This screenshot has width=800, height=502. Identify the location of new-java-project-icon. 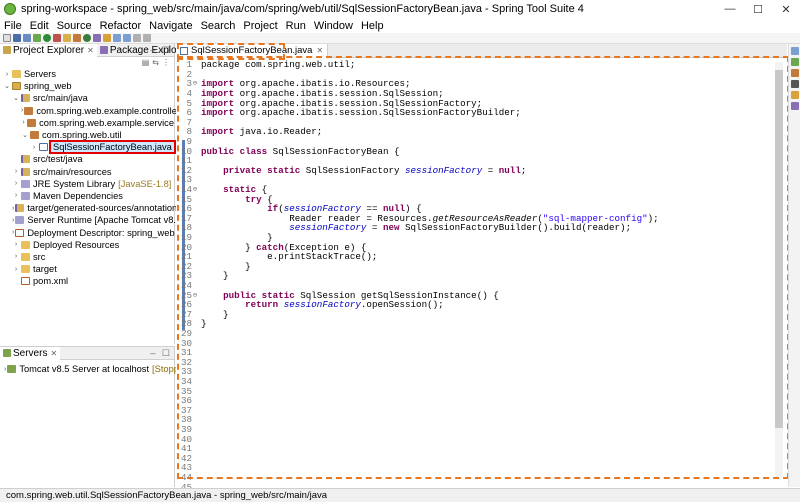
(67, 38).